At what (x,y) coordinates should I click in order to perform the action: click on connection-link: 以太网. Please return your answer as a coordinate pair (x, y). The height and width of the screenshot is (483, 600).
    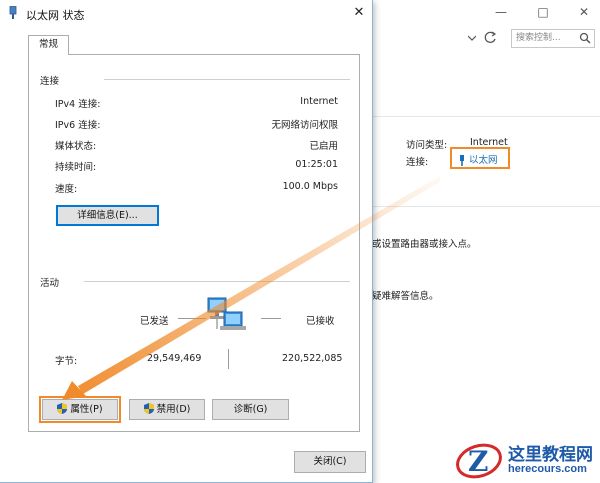
    Looking at the image, I should click on (478, 159).